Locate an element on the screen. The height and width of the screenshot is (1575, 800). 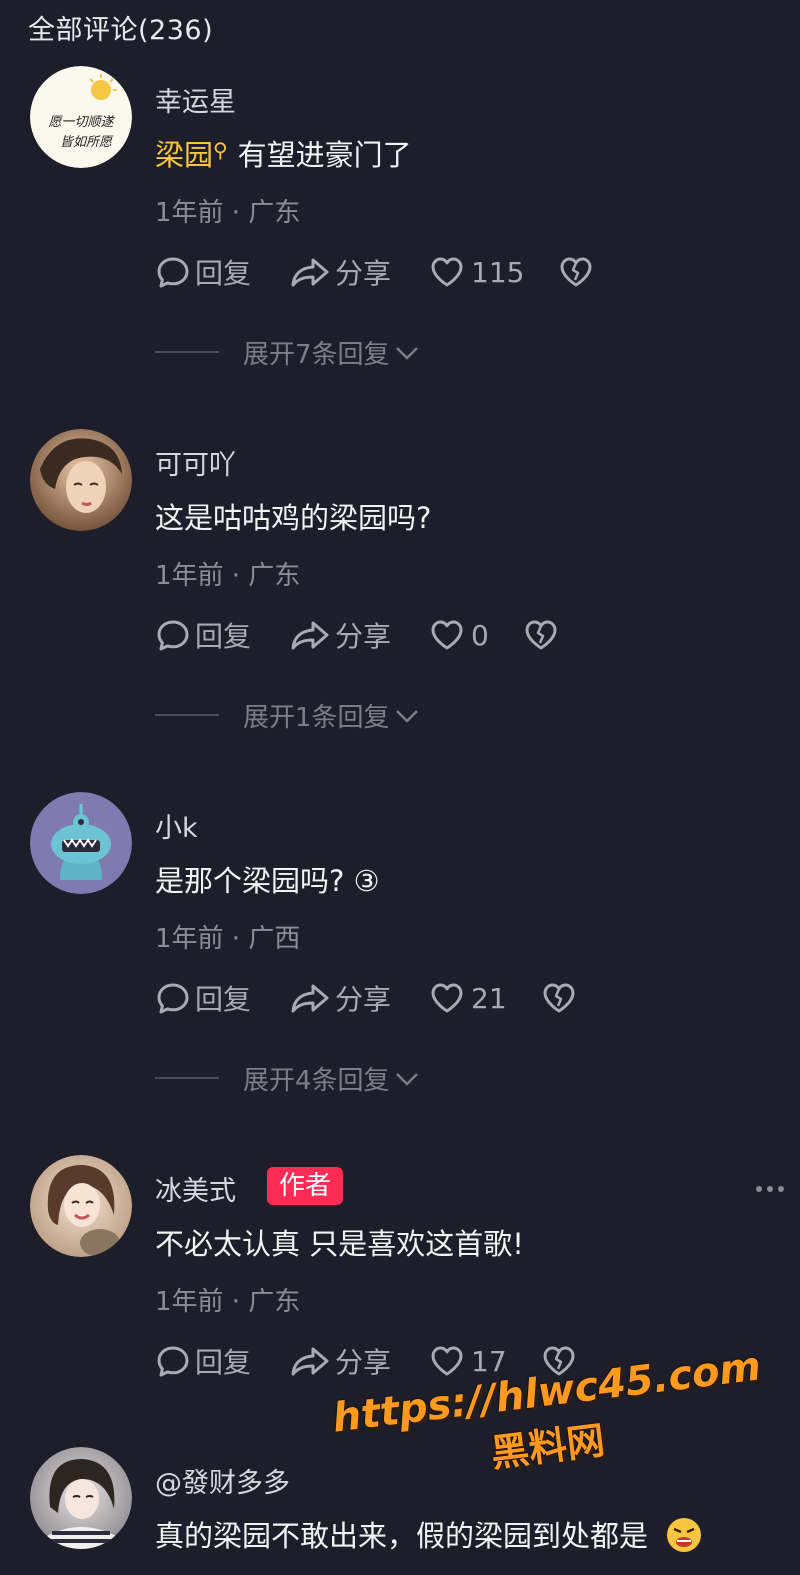
like-count: 17 is located at coordinates (489, 1361).